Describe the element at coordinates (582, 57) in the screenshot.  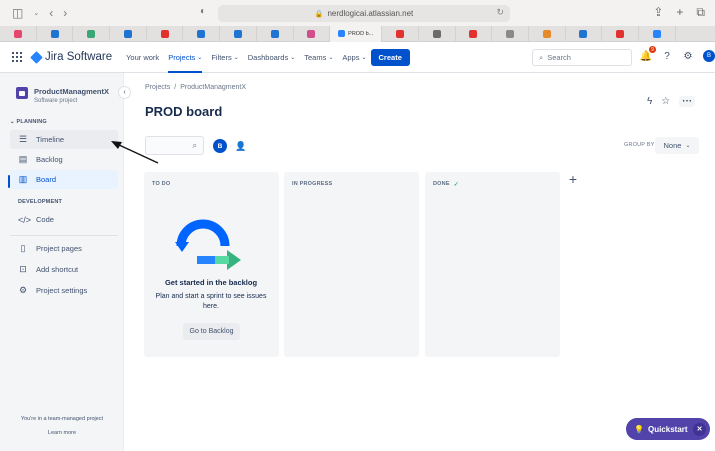
I see `search-input: ⌕ Search` at that location.